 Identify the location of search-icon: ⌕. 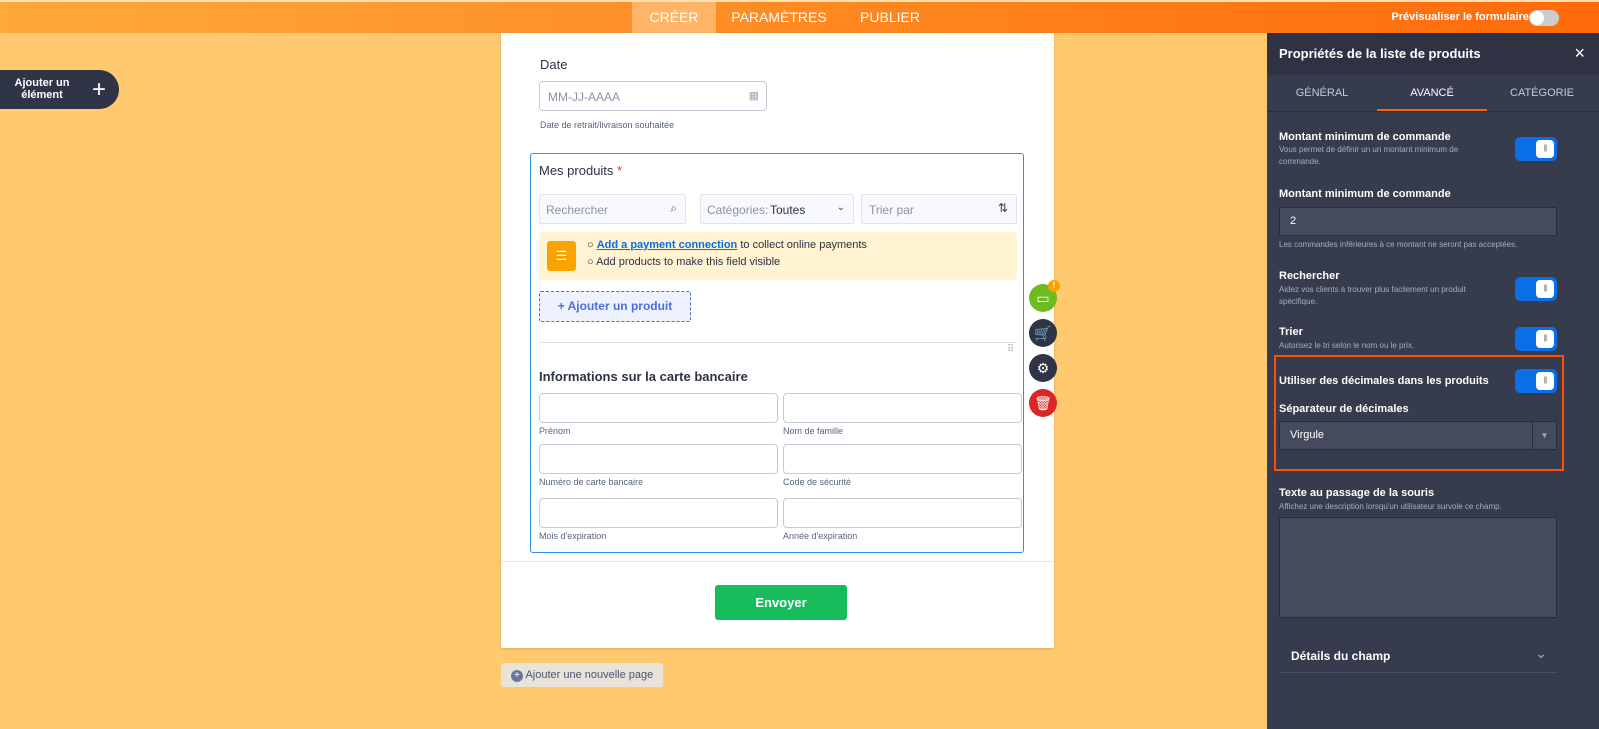
(673, 208).